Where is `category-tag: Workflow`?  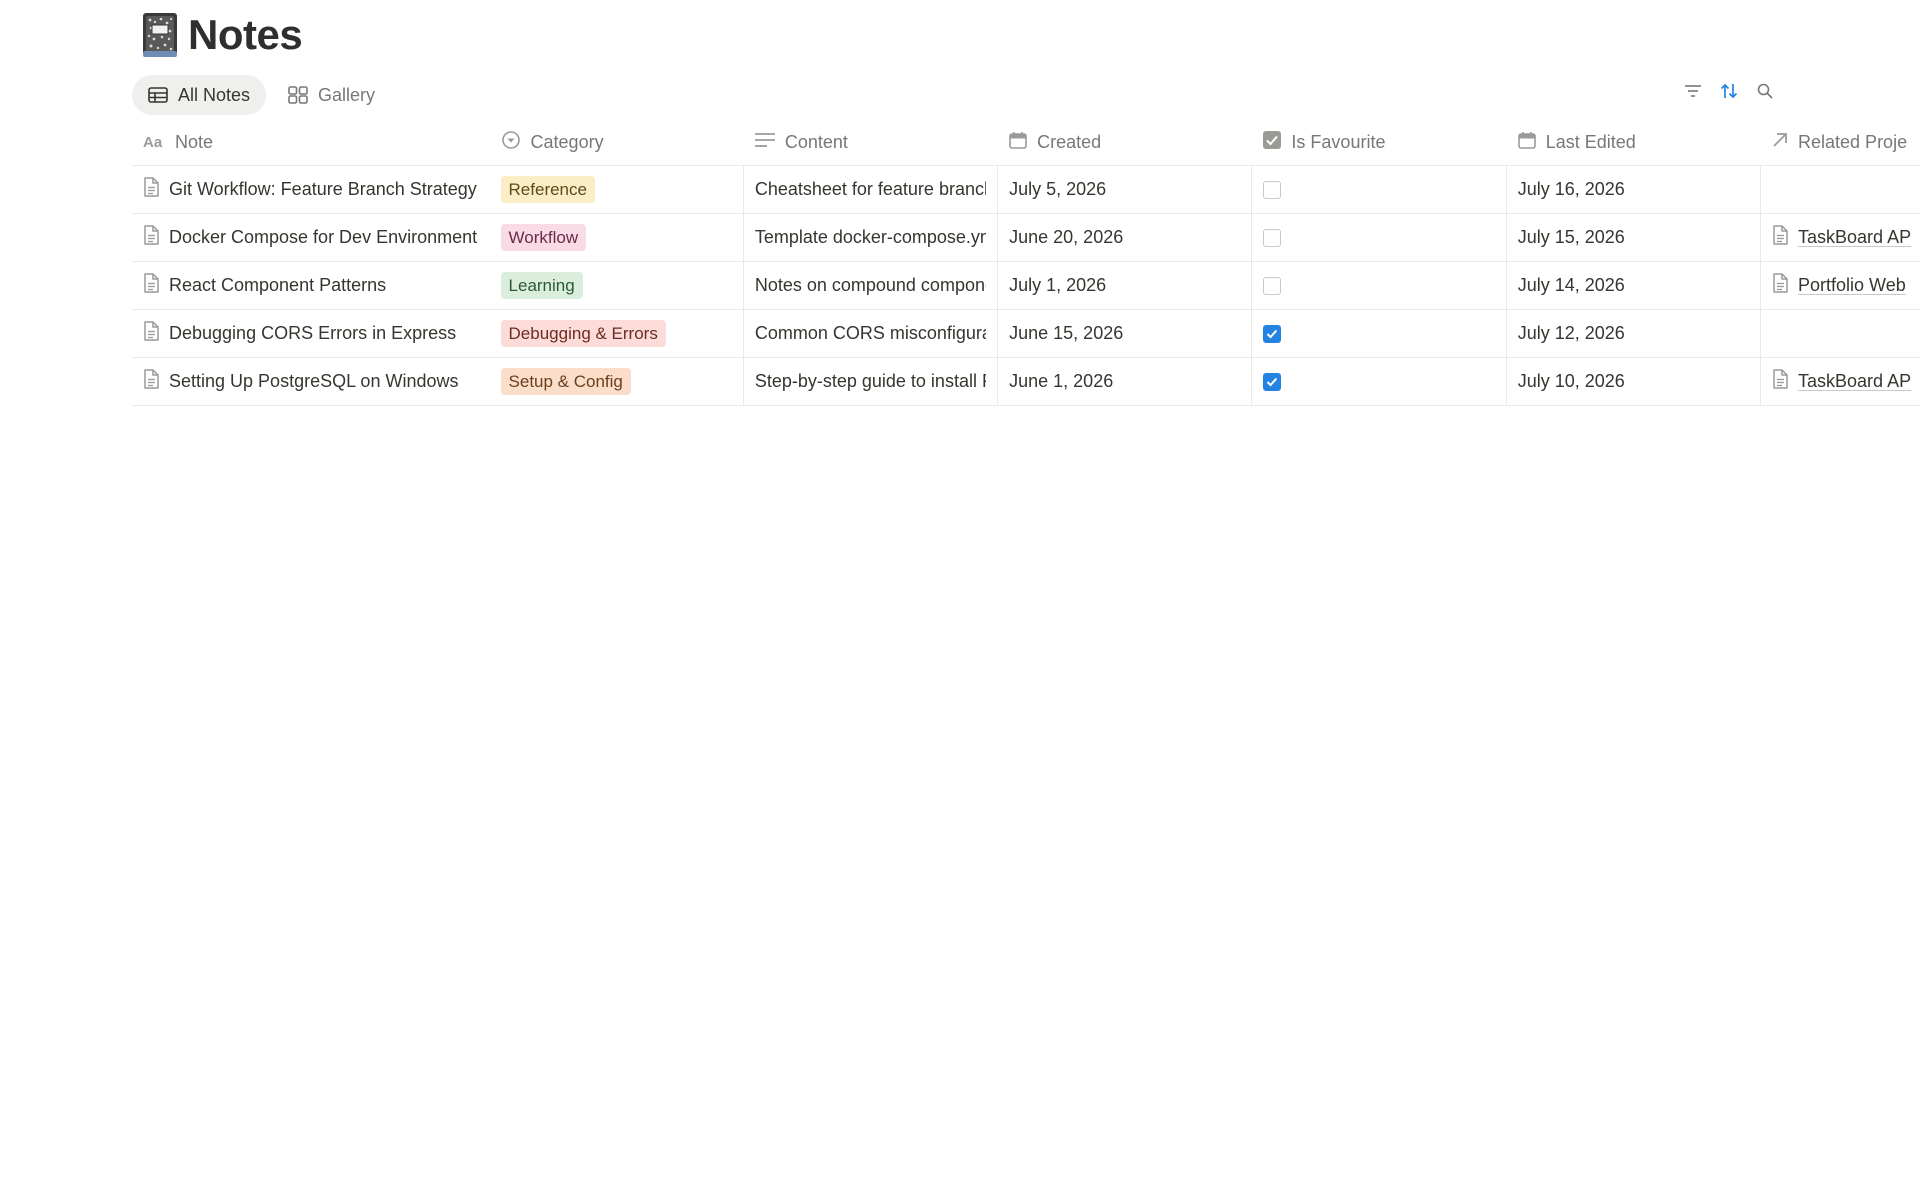
category-tag: Workflow is located at coordinates (543, 237).